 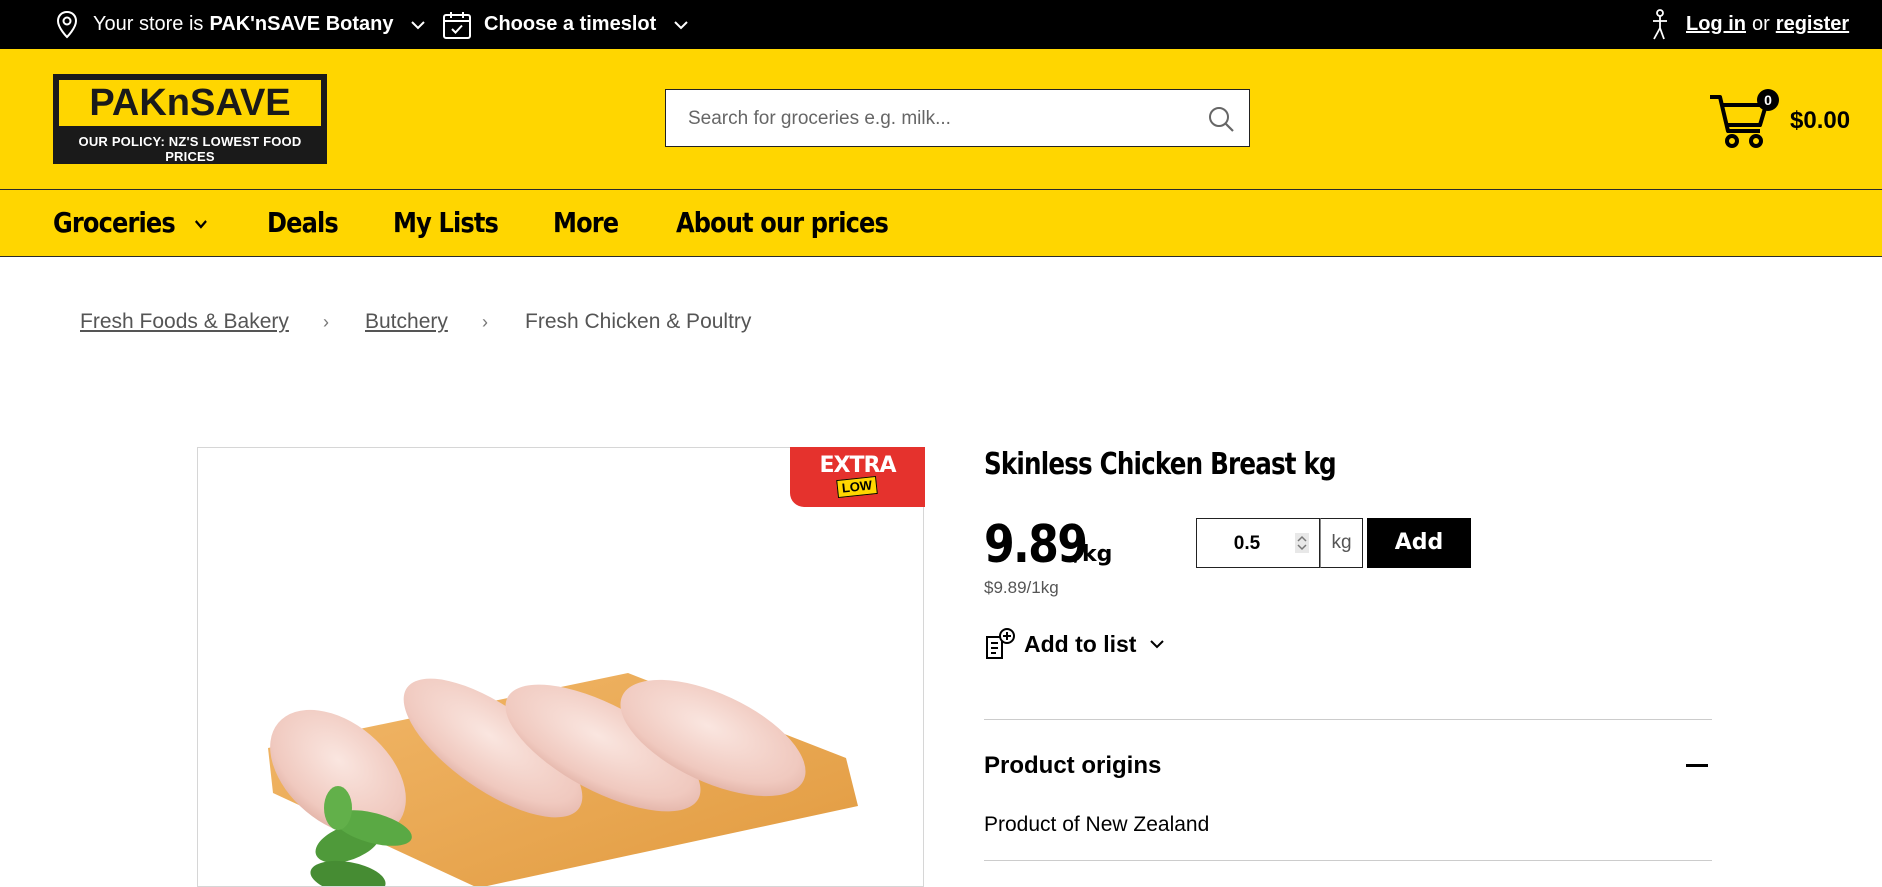 I want to click on breadcrumb-current: Fresh Chicken & Poultry, so click(x=638, y=321).